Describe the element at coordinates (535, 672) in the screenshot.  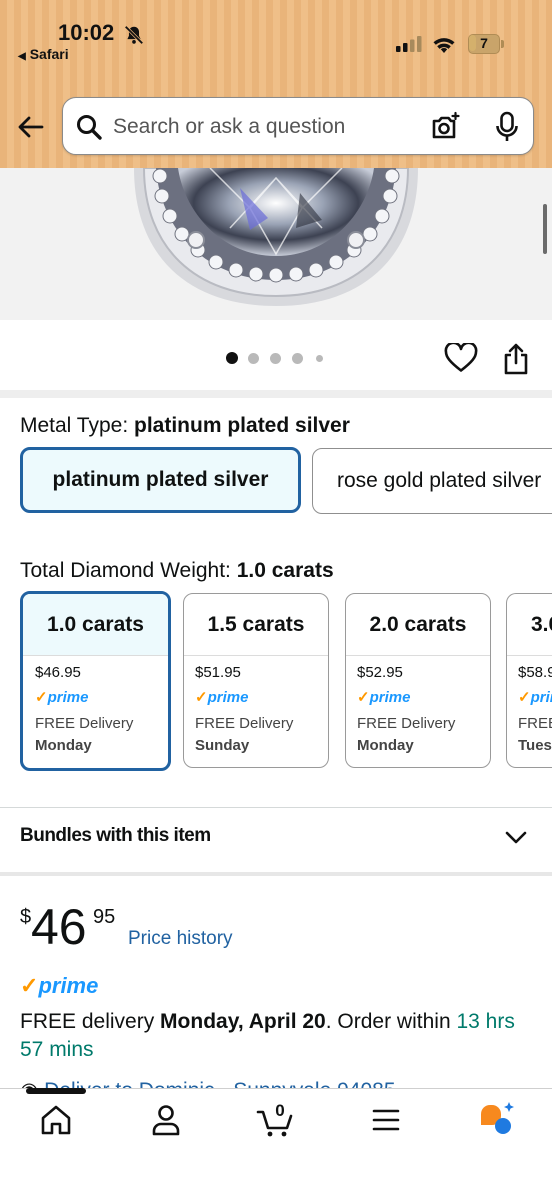
I see `carat-option-price: $58.95` at that location.